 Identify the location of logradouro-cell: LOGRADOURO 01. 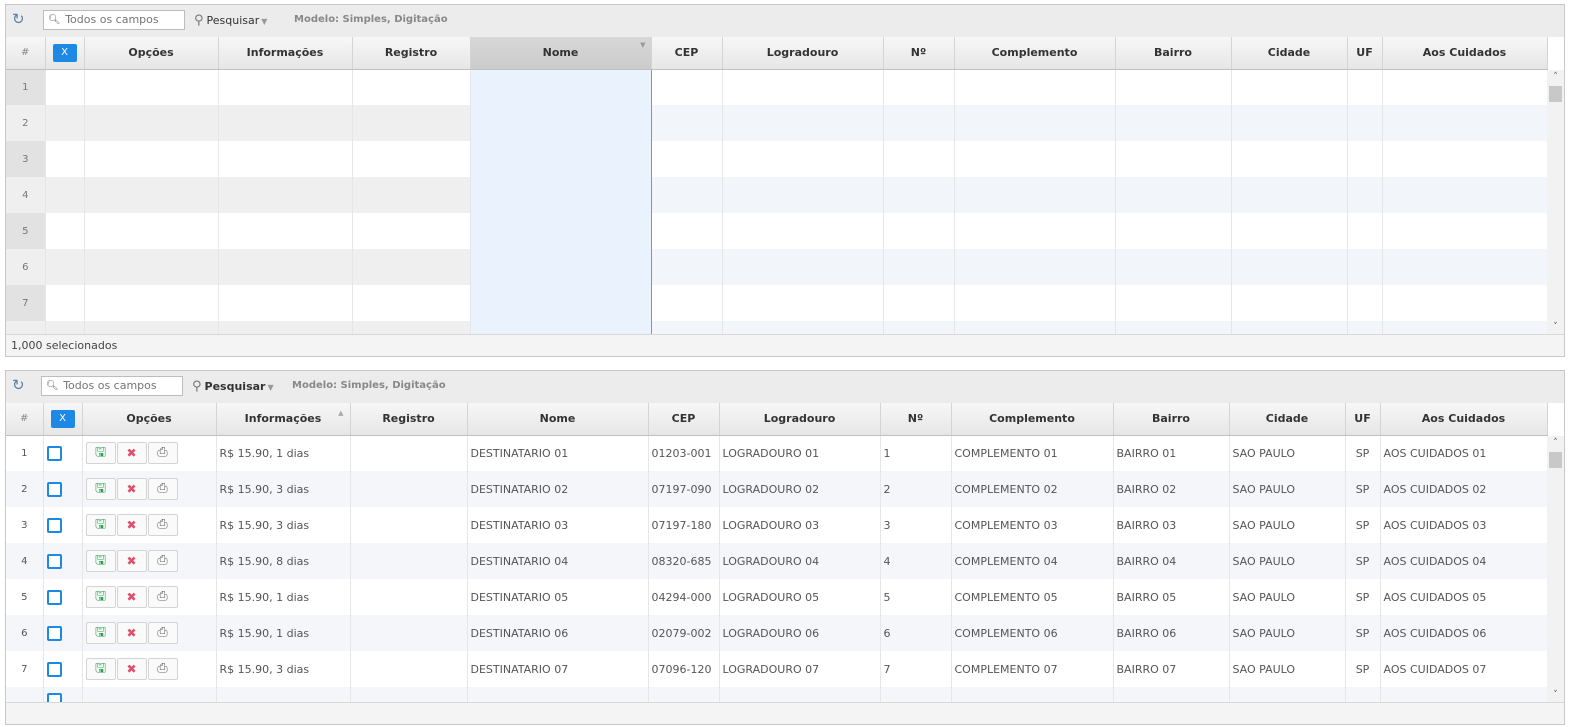
(800, 453).